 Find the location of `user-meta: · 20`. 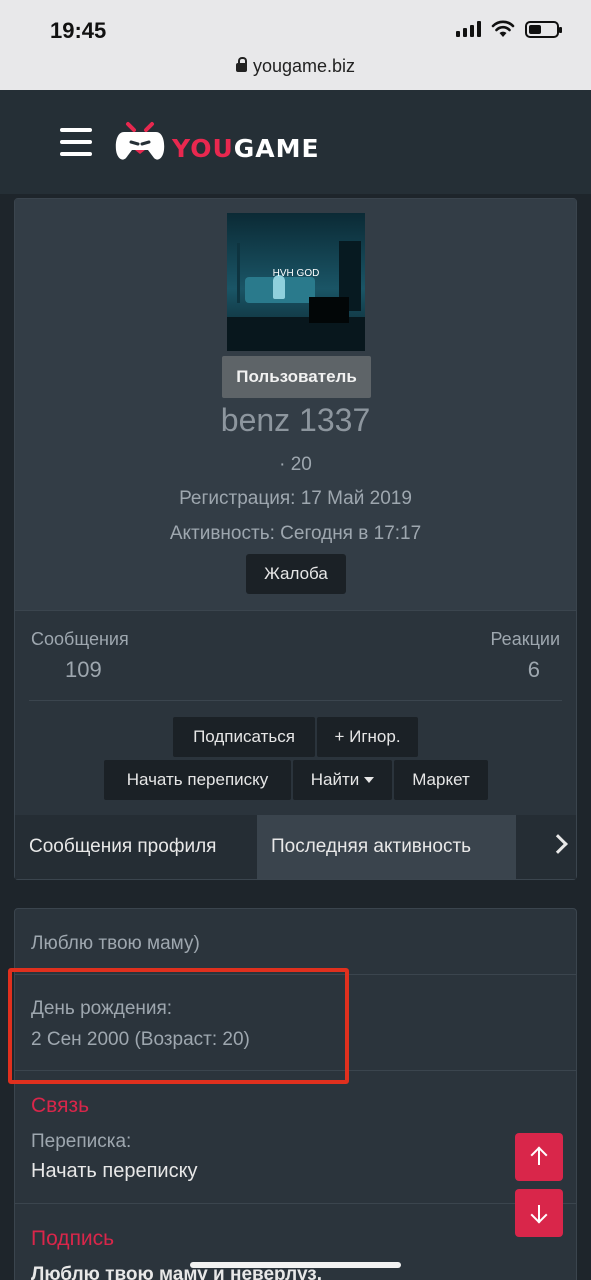

user-meta: · 20 is located at coordinates (295, 464).